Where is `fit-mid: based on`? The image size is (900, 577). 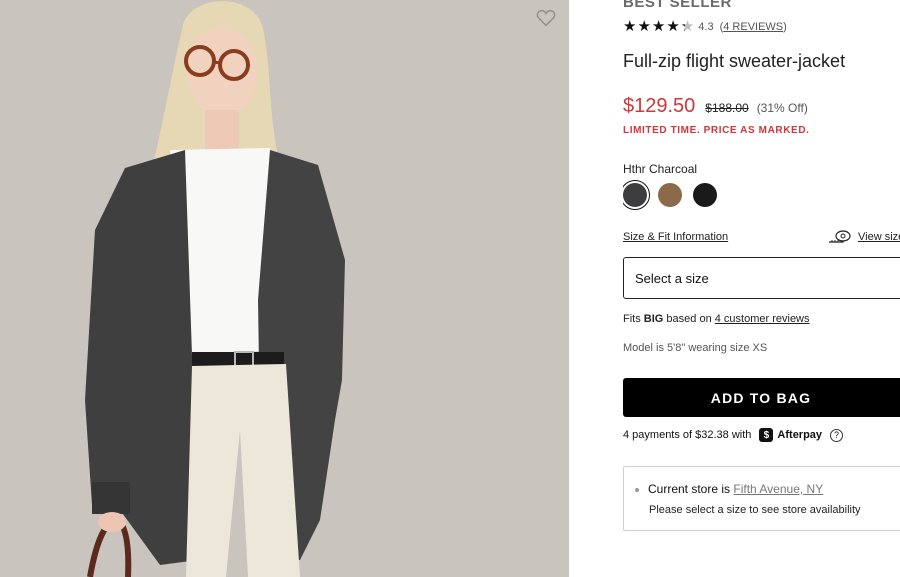
fit-mid: based on is located at coordinates (689, 319).